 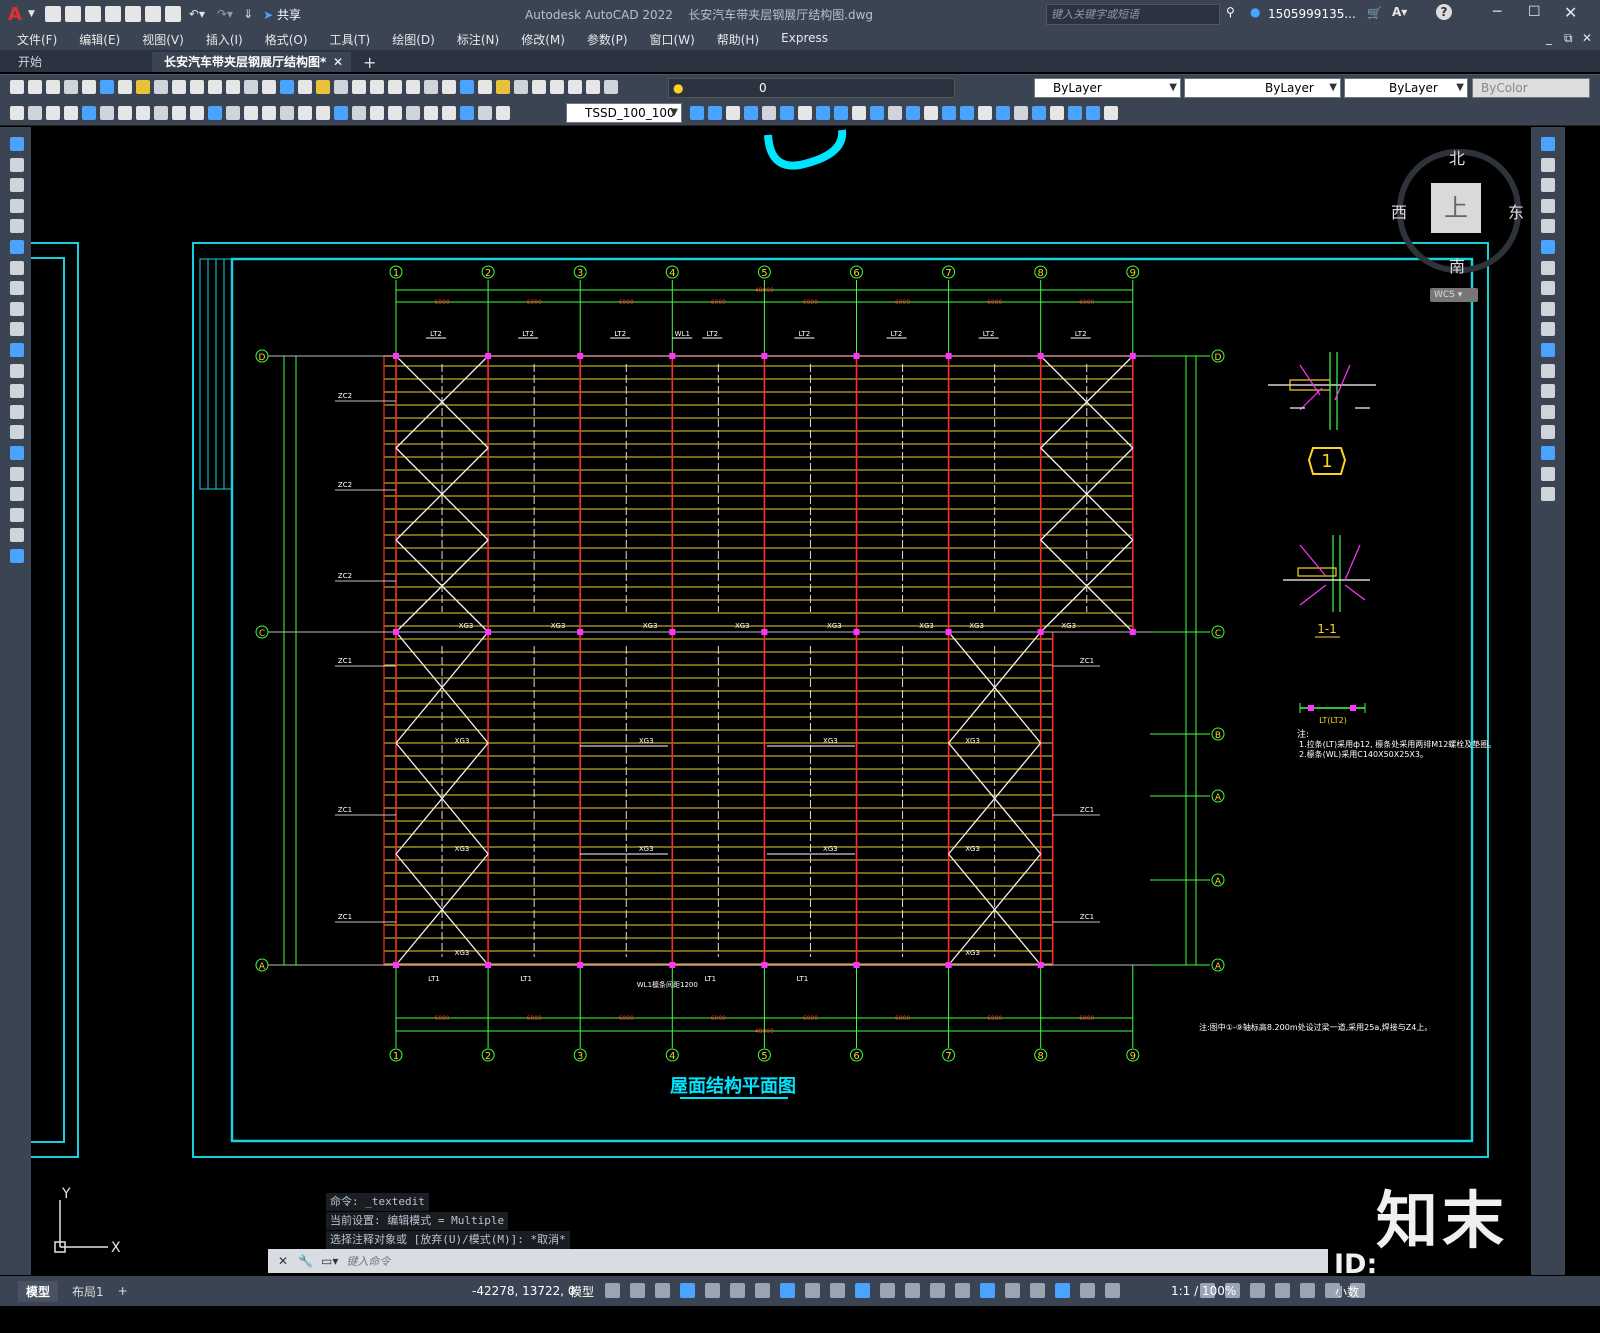 I want to click on command-input: 键入命令, so click(x=368, y=1261).